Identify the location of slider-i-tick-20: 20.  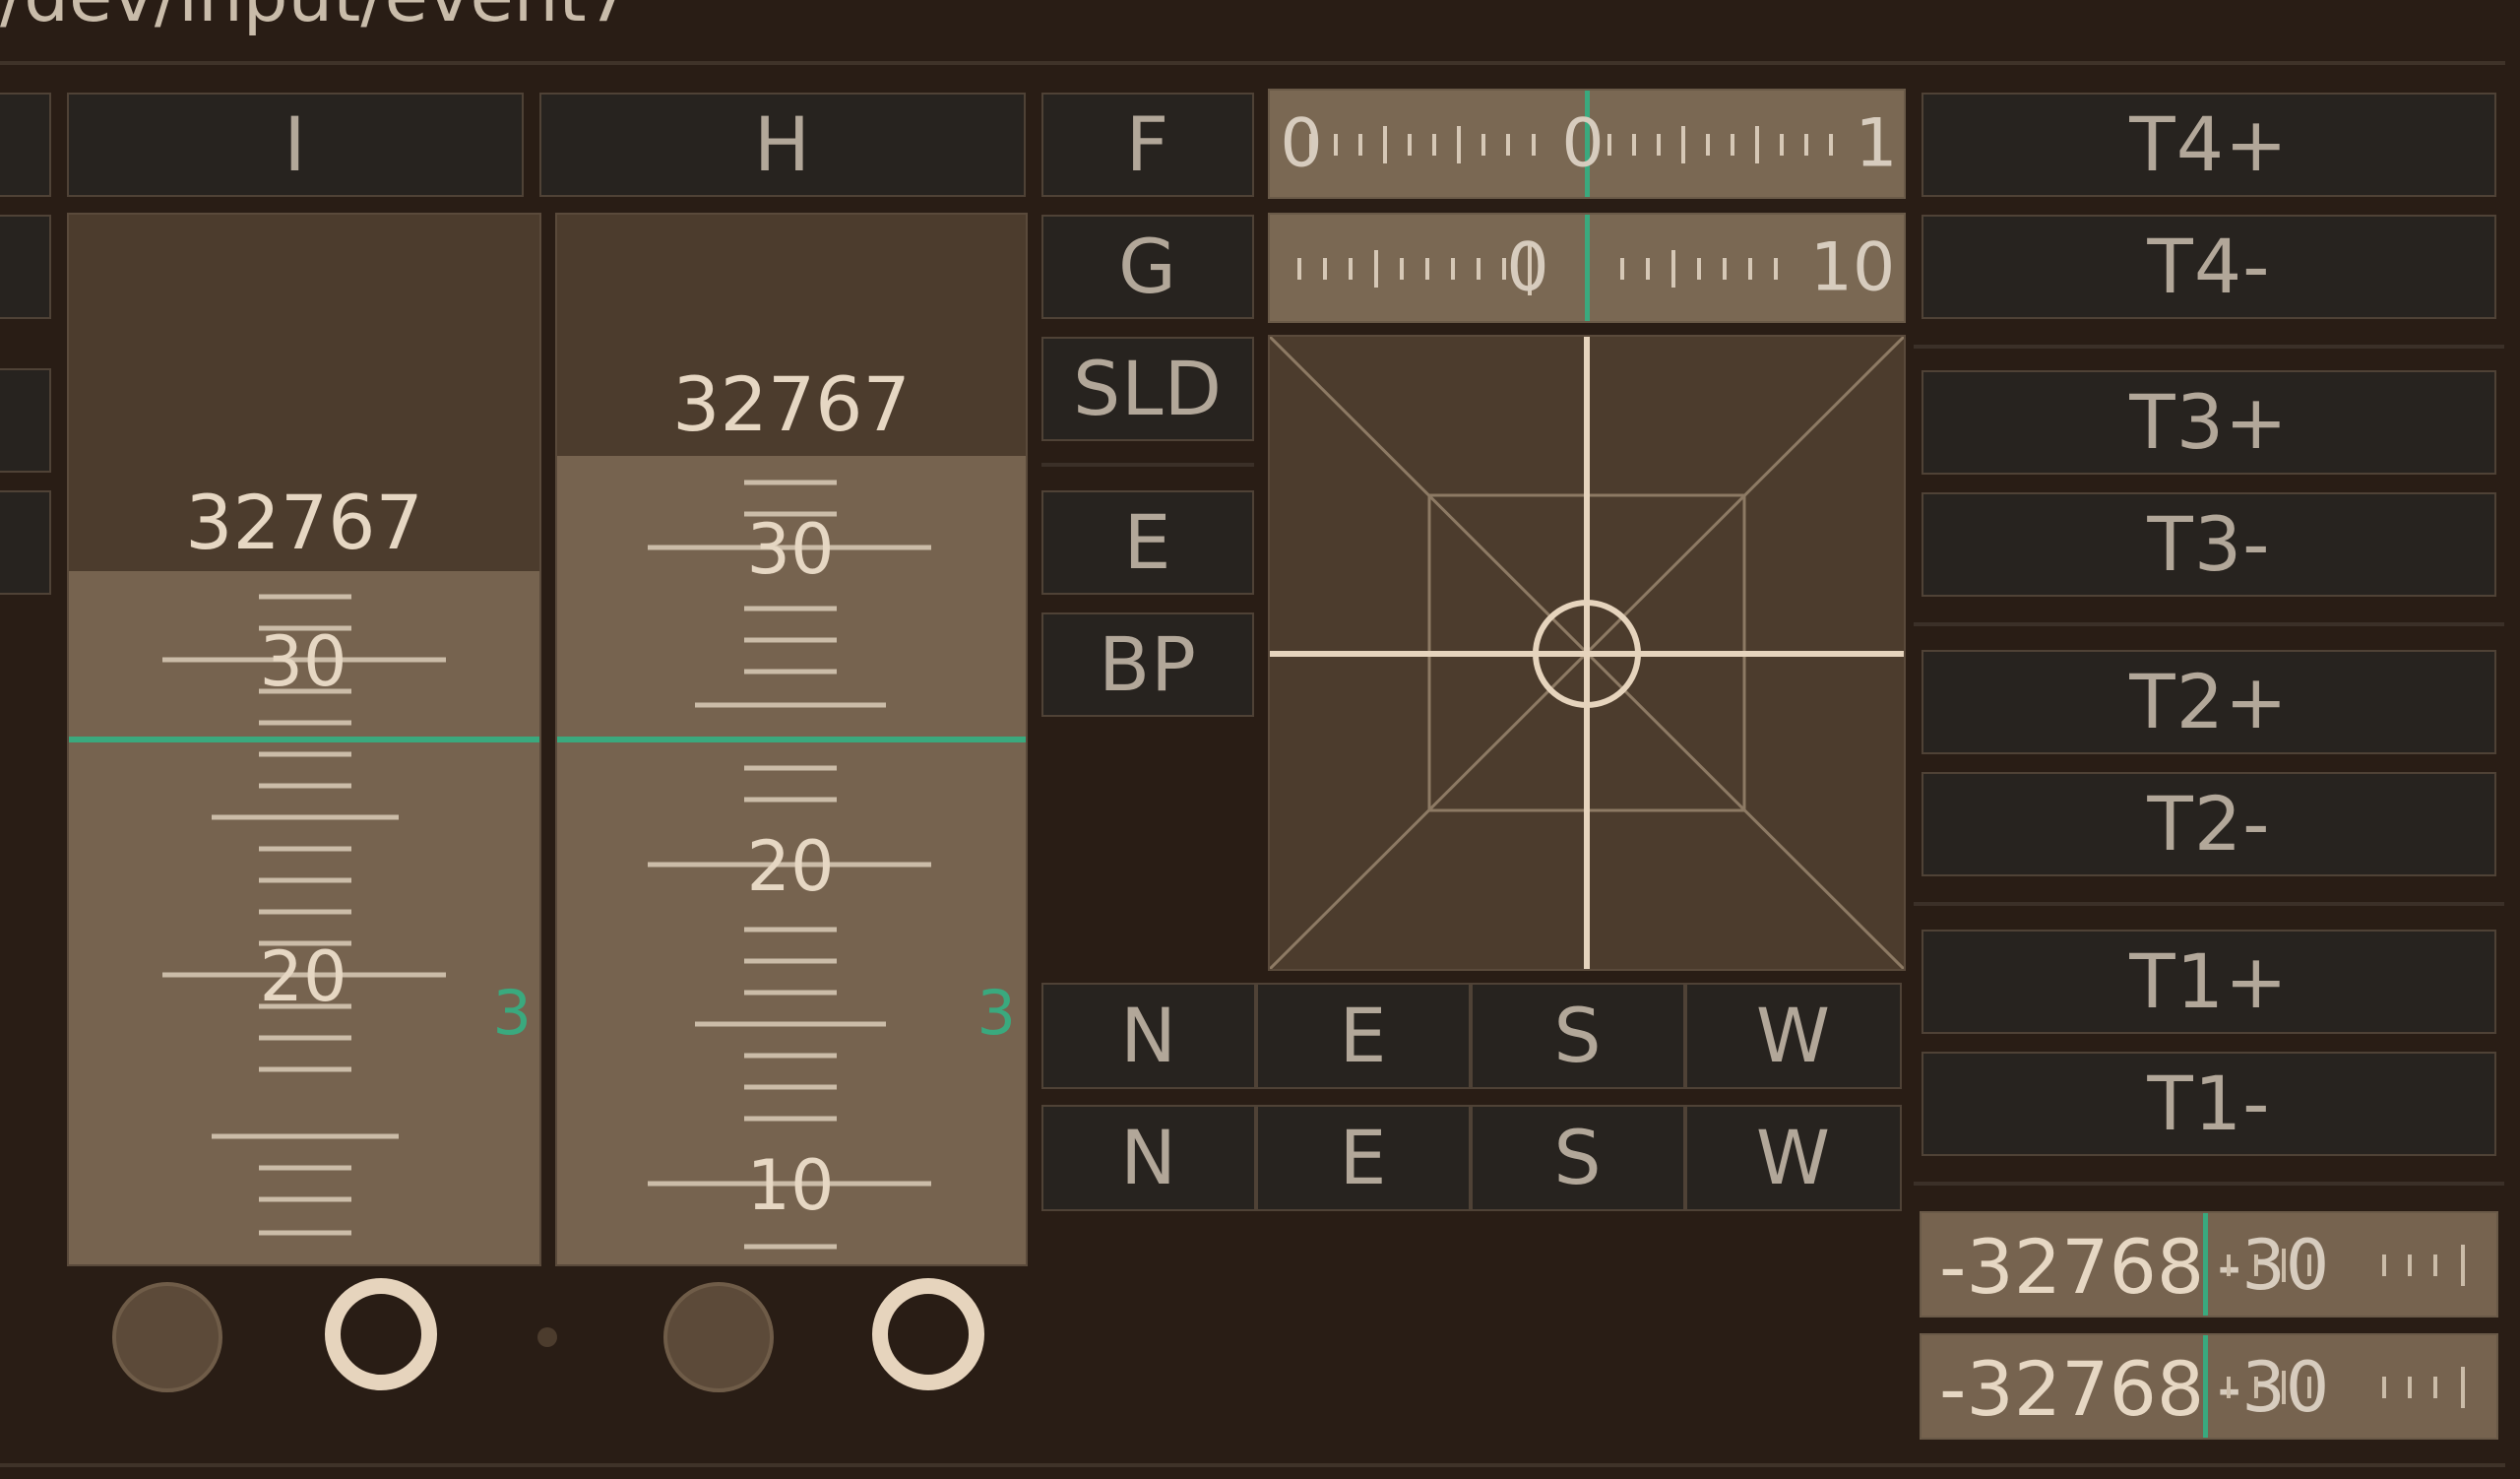
(302, 977).